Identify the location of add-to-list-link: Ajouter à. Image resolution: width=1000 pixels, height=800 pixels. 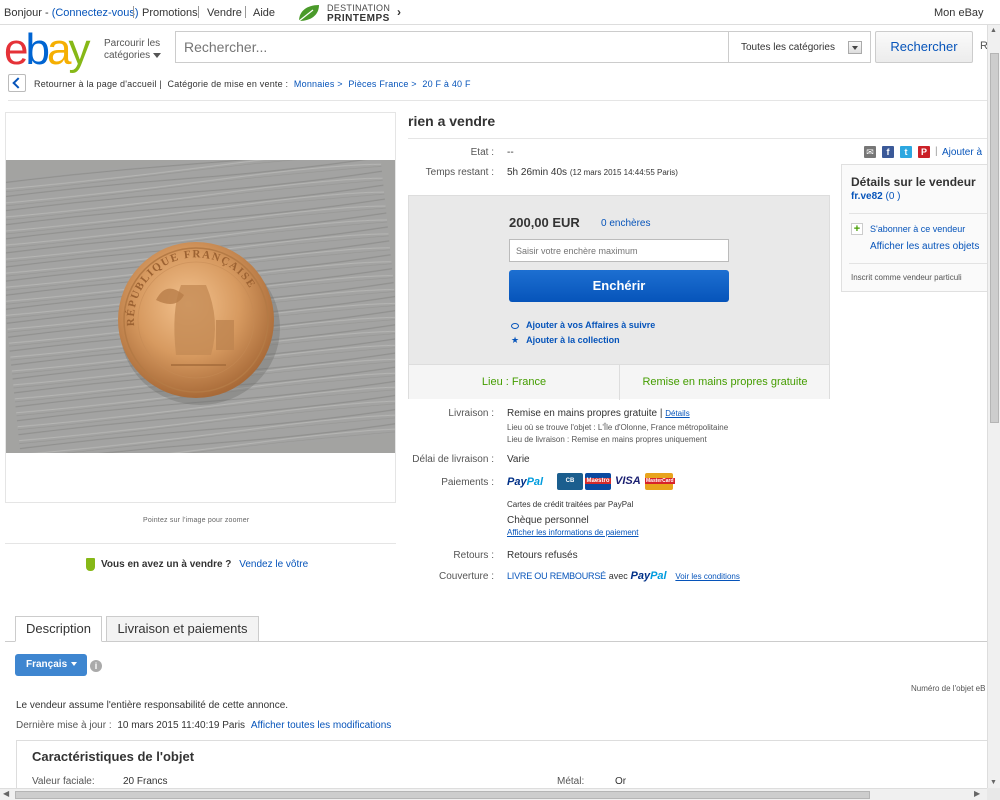
(962, 152).